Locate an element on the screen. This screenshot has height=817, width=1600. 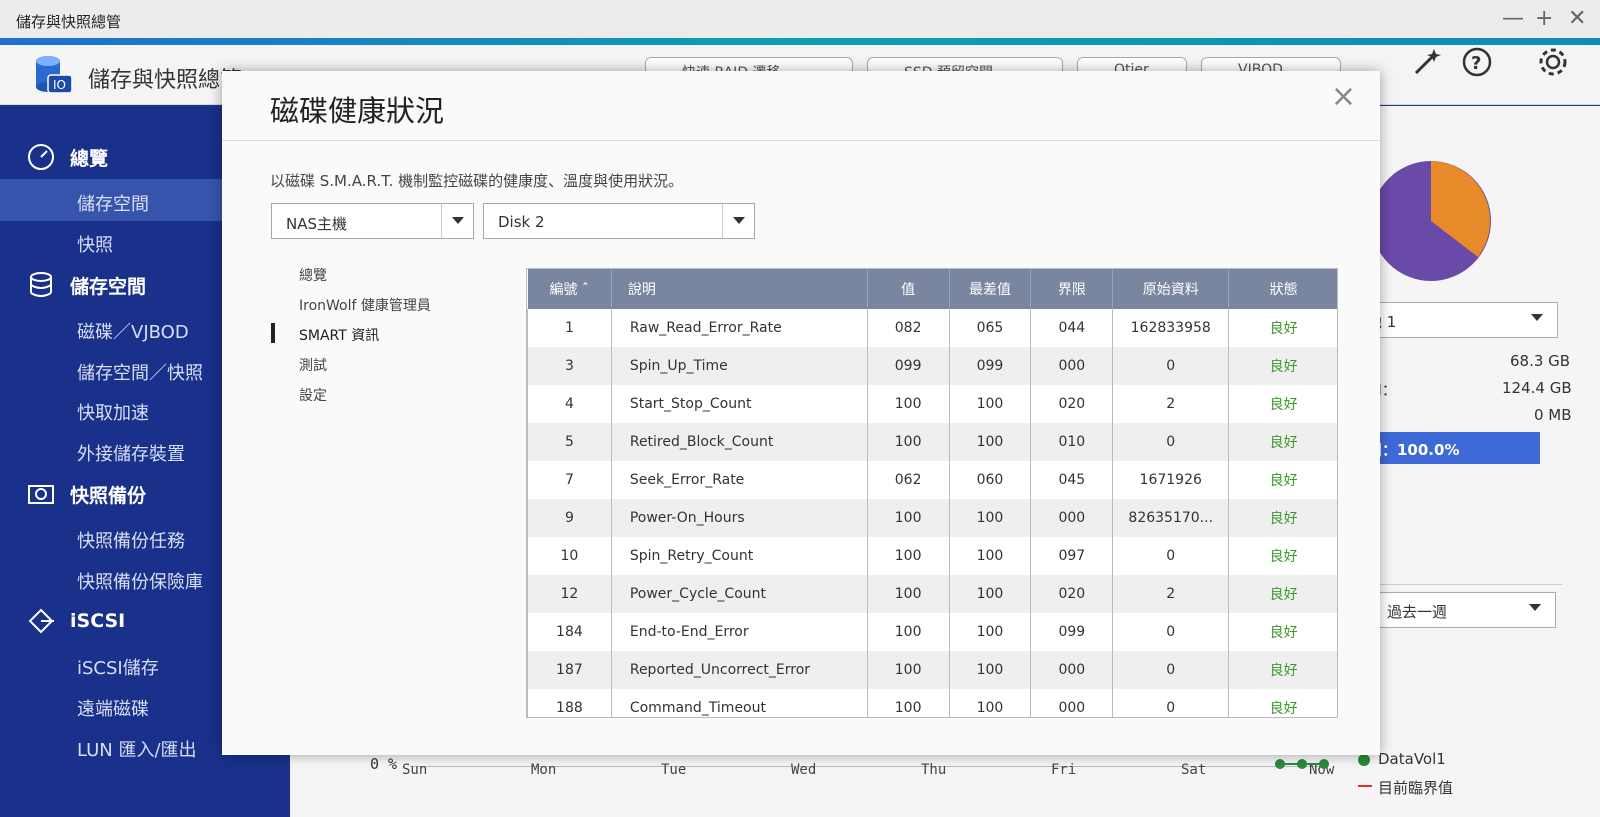
dialog-divider is located at coordinates (801, 140).